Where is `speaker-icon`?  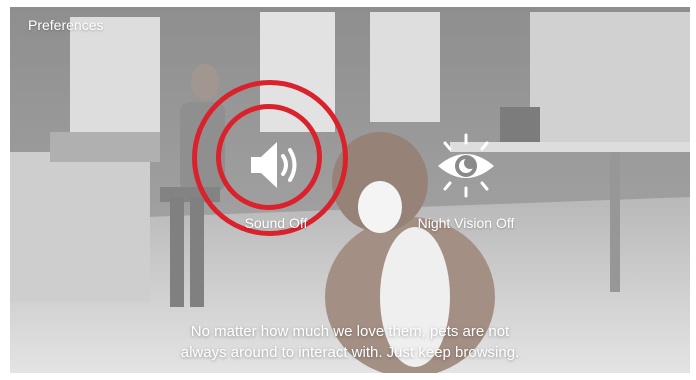 speaker-icon is located at coordinates (274, 165).